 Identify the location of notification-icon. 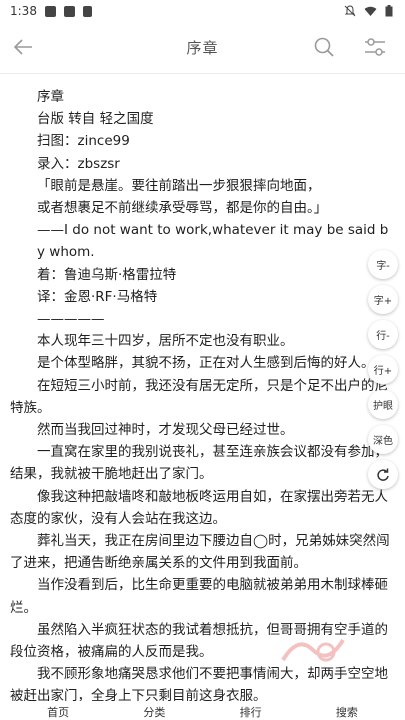
(50, 11).